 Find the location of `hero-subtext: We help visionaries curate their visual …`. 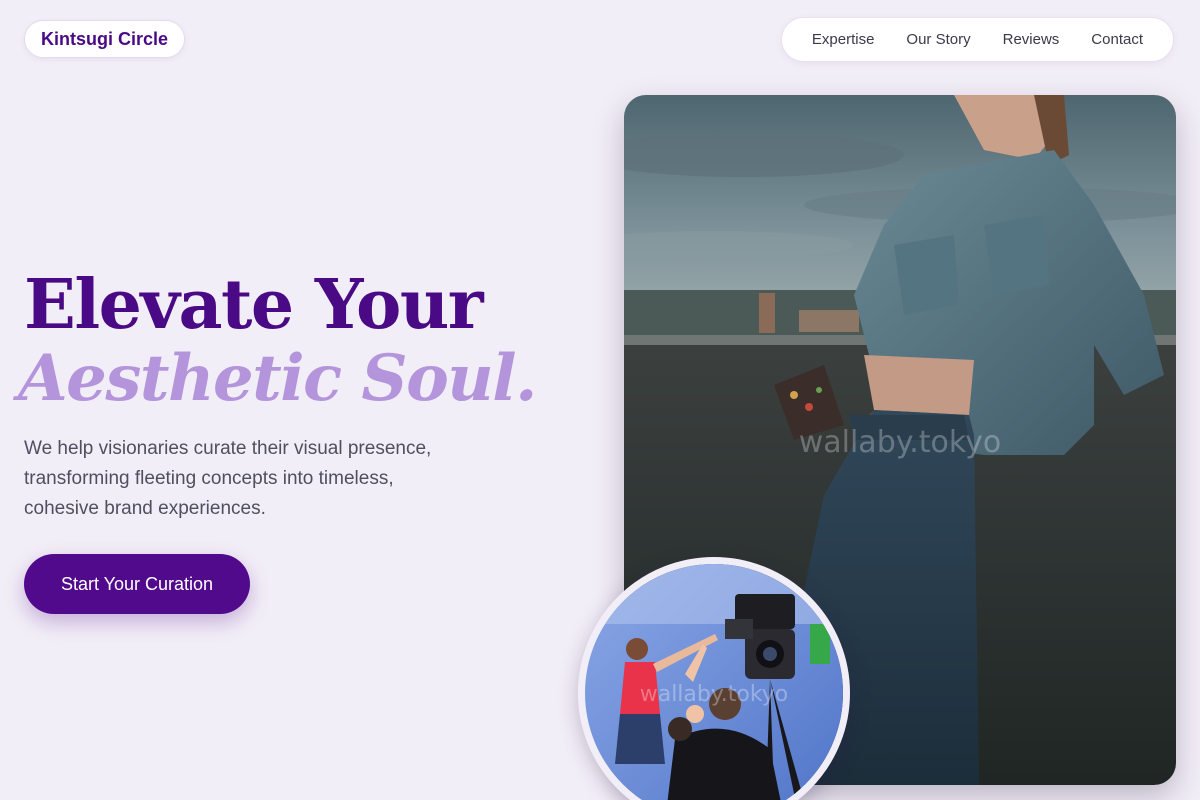

hero-subtext: We help visionaries curate their visual … is located at coordinates (228, 478).